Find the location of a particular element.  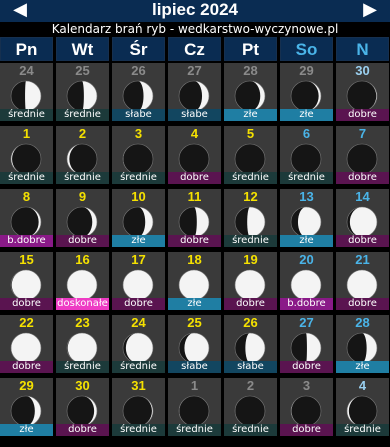

weekday-header: Pn is located at coordinates (26, 49).